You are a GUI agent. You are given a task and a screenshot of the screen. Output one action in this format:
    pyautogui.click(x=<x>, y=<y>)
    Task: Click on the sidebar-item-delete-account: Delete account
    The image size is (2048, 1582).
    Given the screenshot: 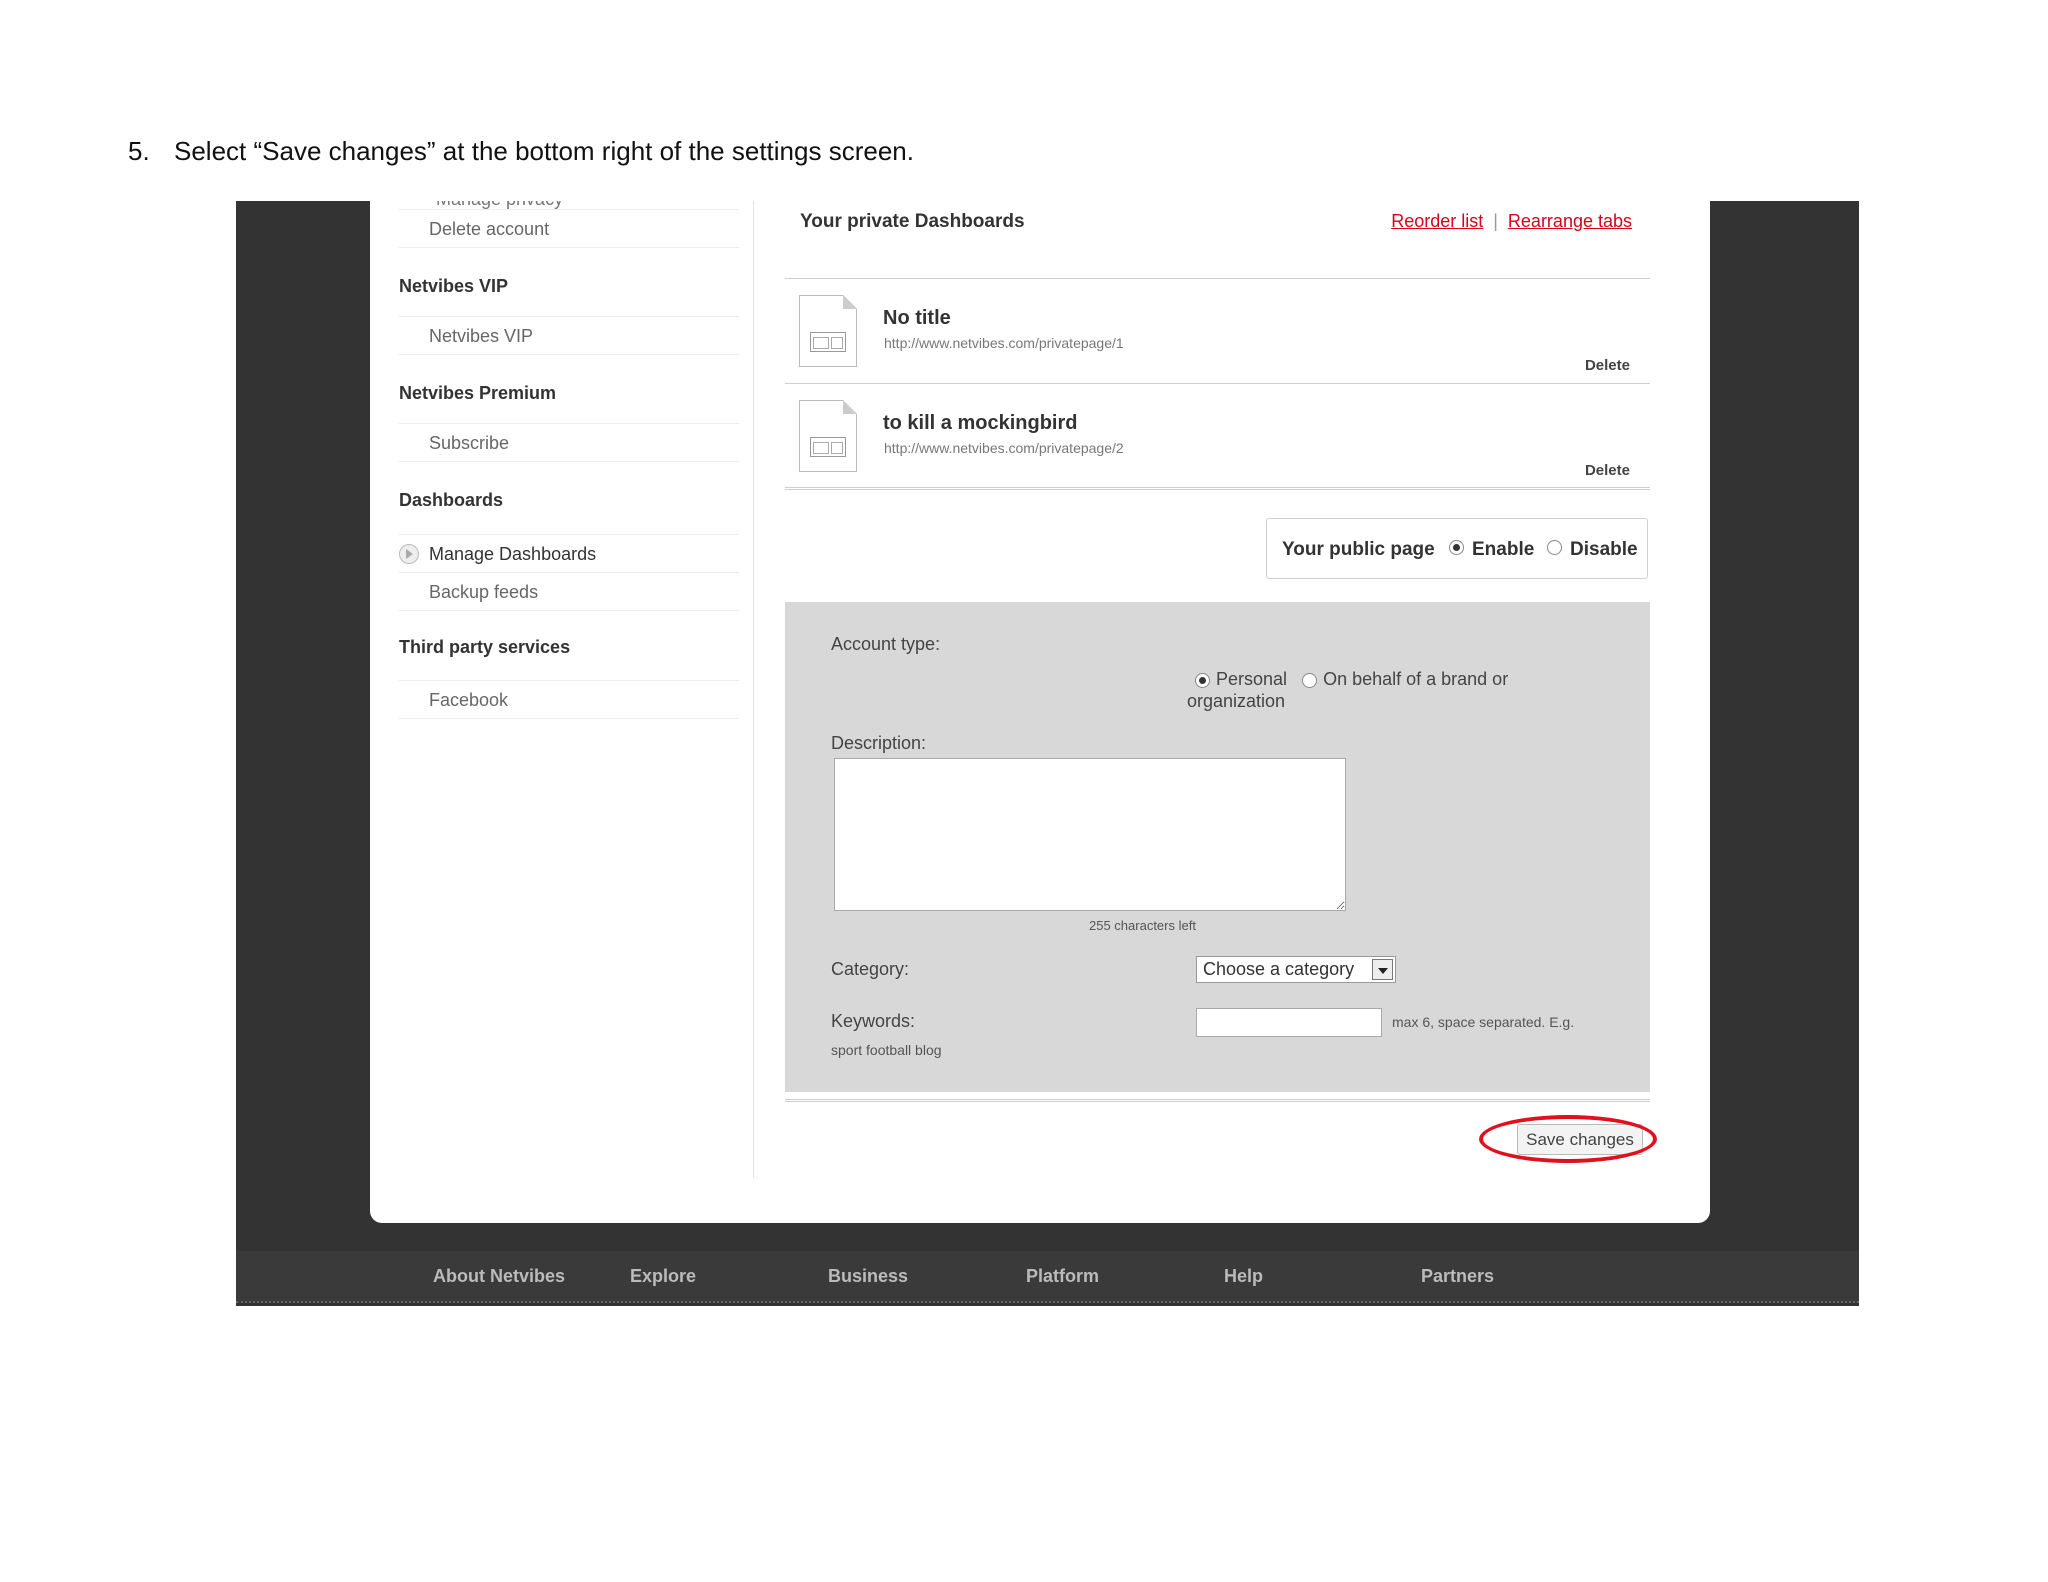 What is the action you would take?
    pyautogui.click(x=569, y=228)
    